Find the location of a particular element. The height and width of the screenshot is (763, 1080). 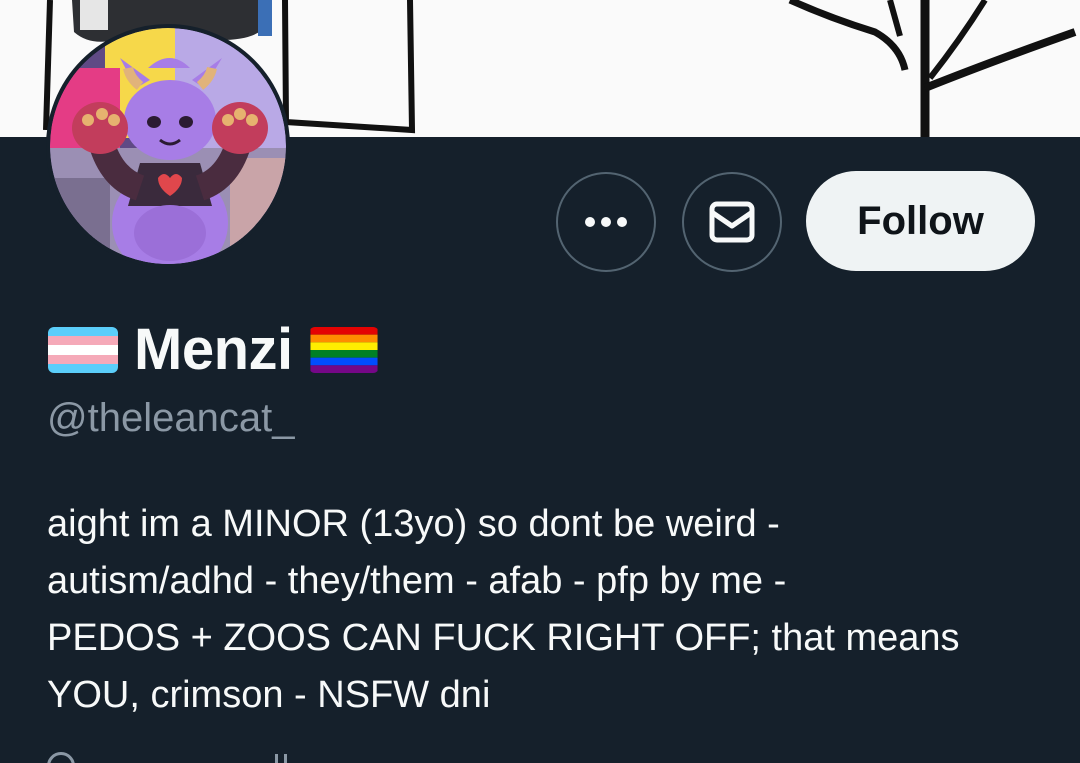

more-dots-icon is located at coordinates (606, 222).